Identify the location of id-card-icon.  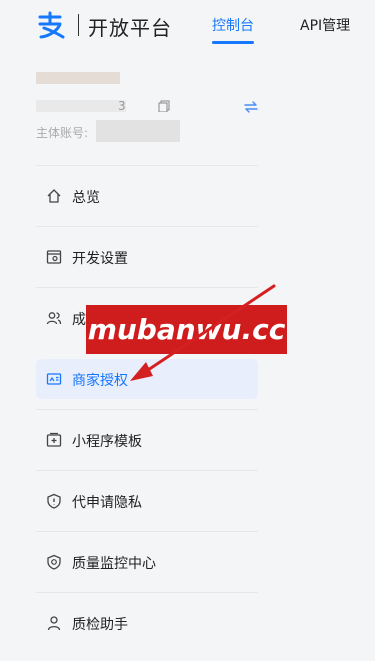
(54, 379).